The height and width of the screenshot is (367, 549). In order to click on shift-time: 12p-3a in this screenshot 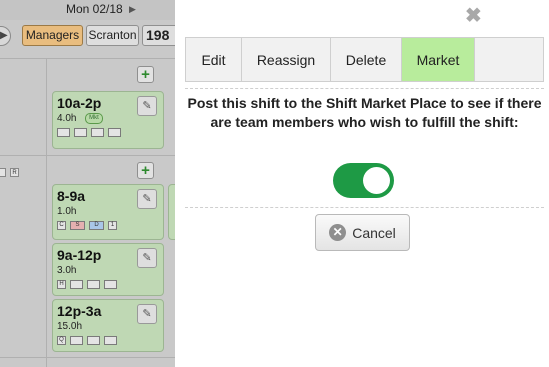, I will do `click(79, 311)`.